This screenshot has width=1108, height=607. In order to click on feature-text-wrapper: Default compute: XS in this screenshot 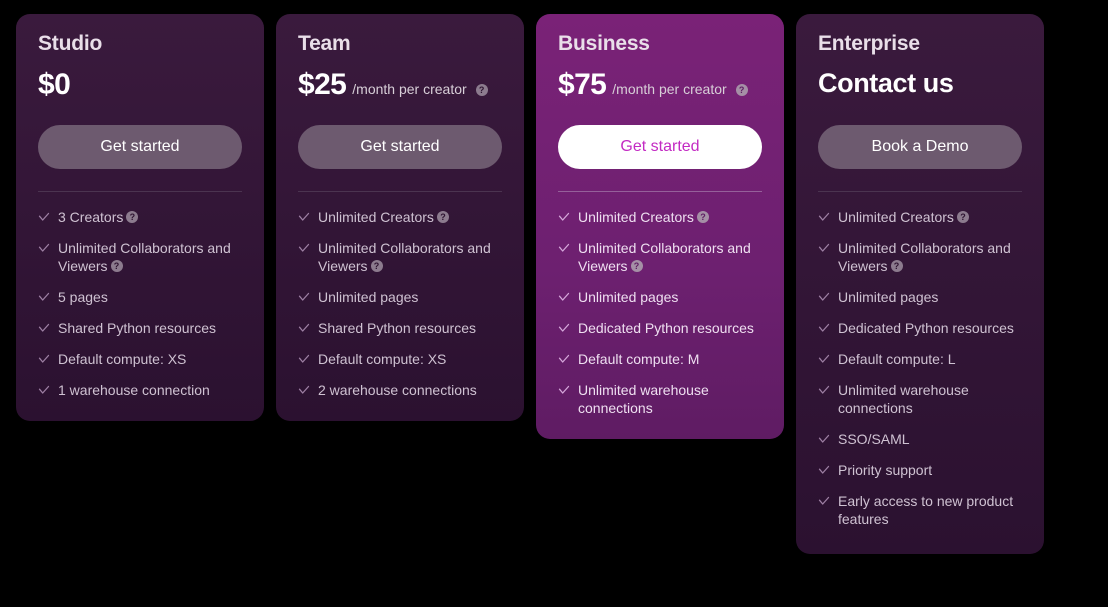, I will do `click(122, 359)`.